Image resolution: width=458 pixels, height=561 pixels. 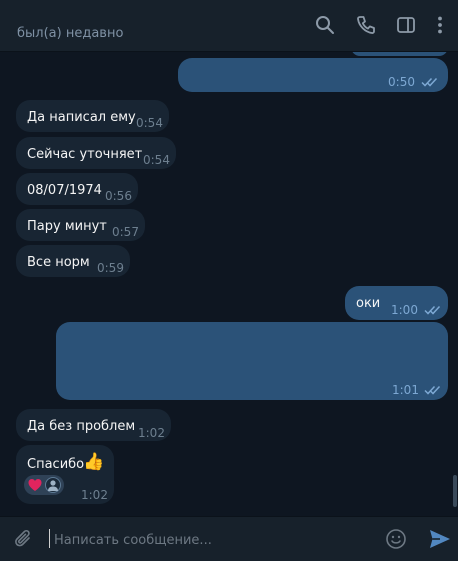 I want to click on message-text: Сейчас уточняет, so click(x=85, y=154).